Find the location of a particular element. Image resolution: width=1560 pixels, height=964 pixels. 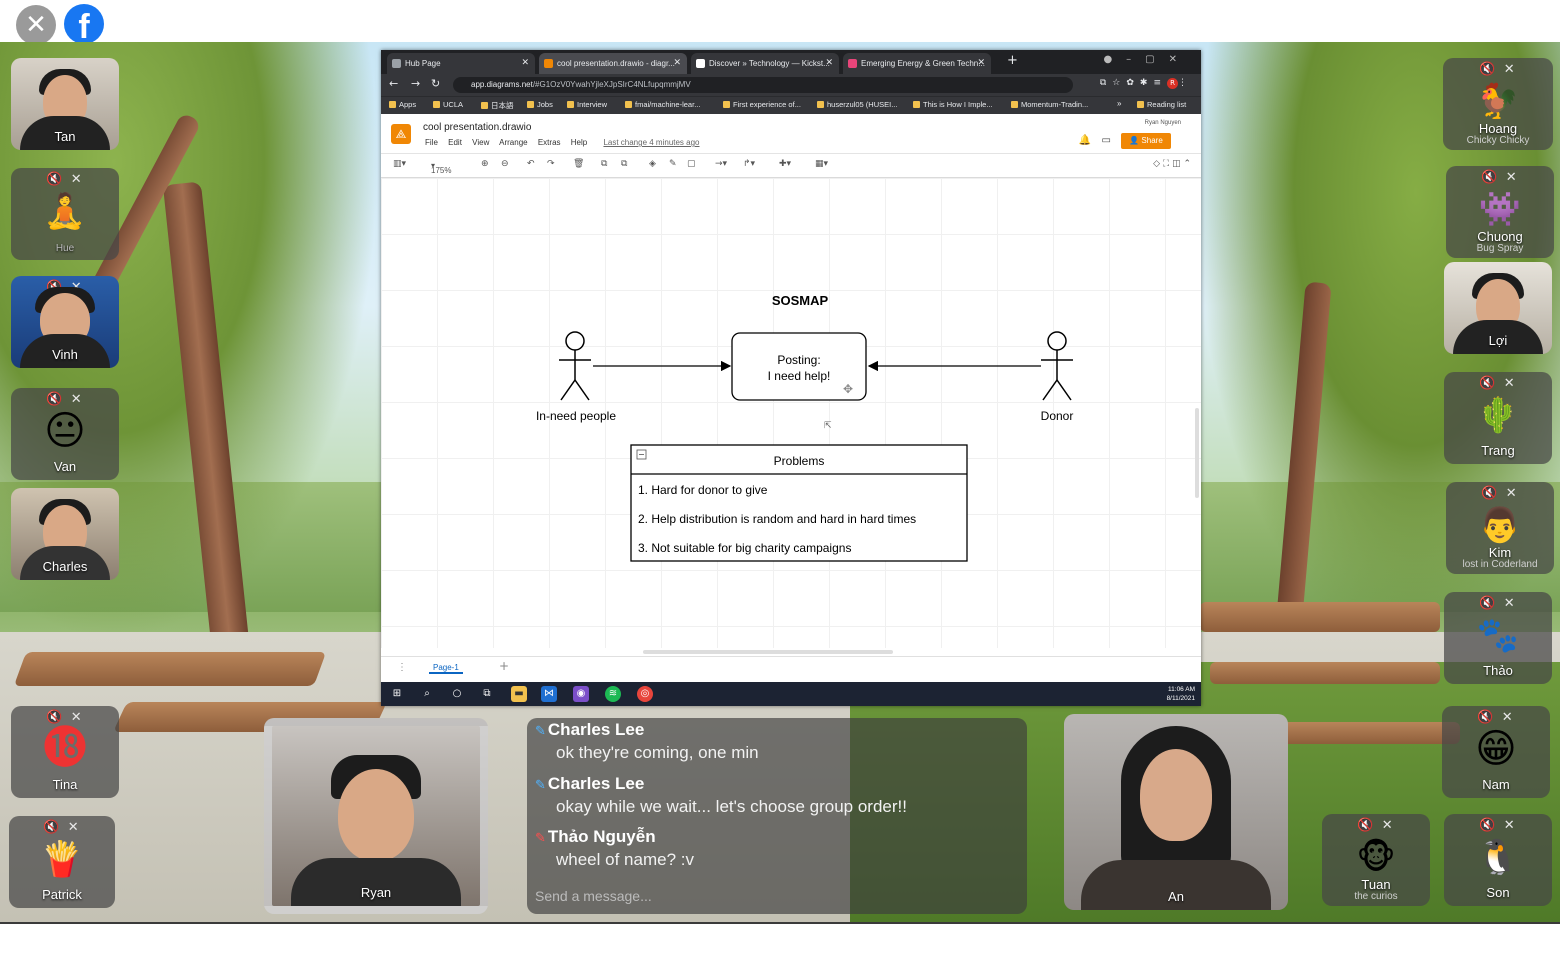

horizontal-scrollbar is located at coordinates (768, 652).